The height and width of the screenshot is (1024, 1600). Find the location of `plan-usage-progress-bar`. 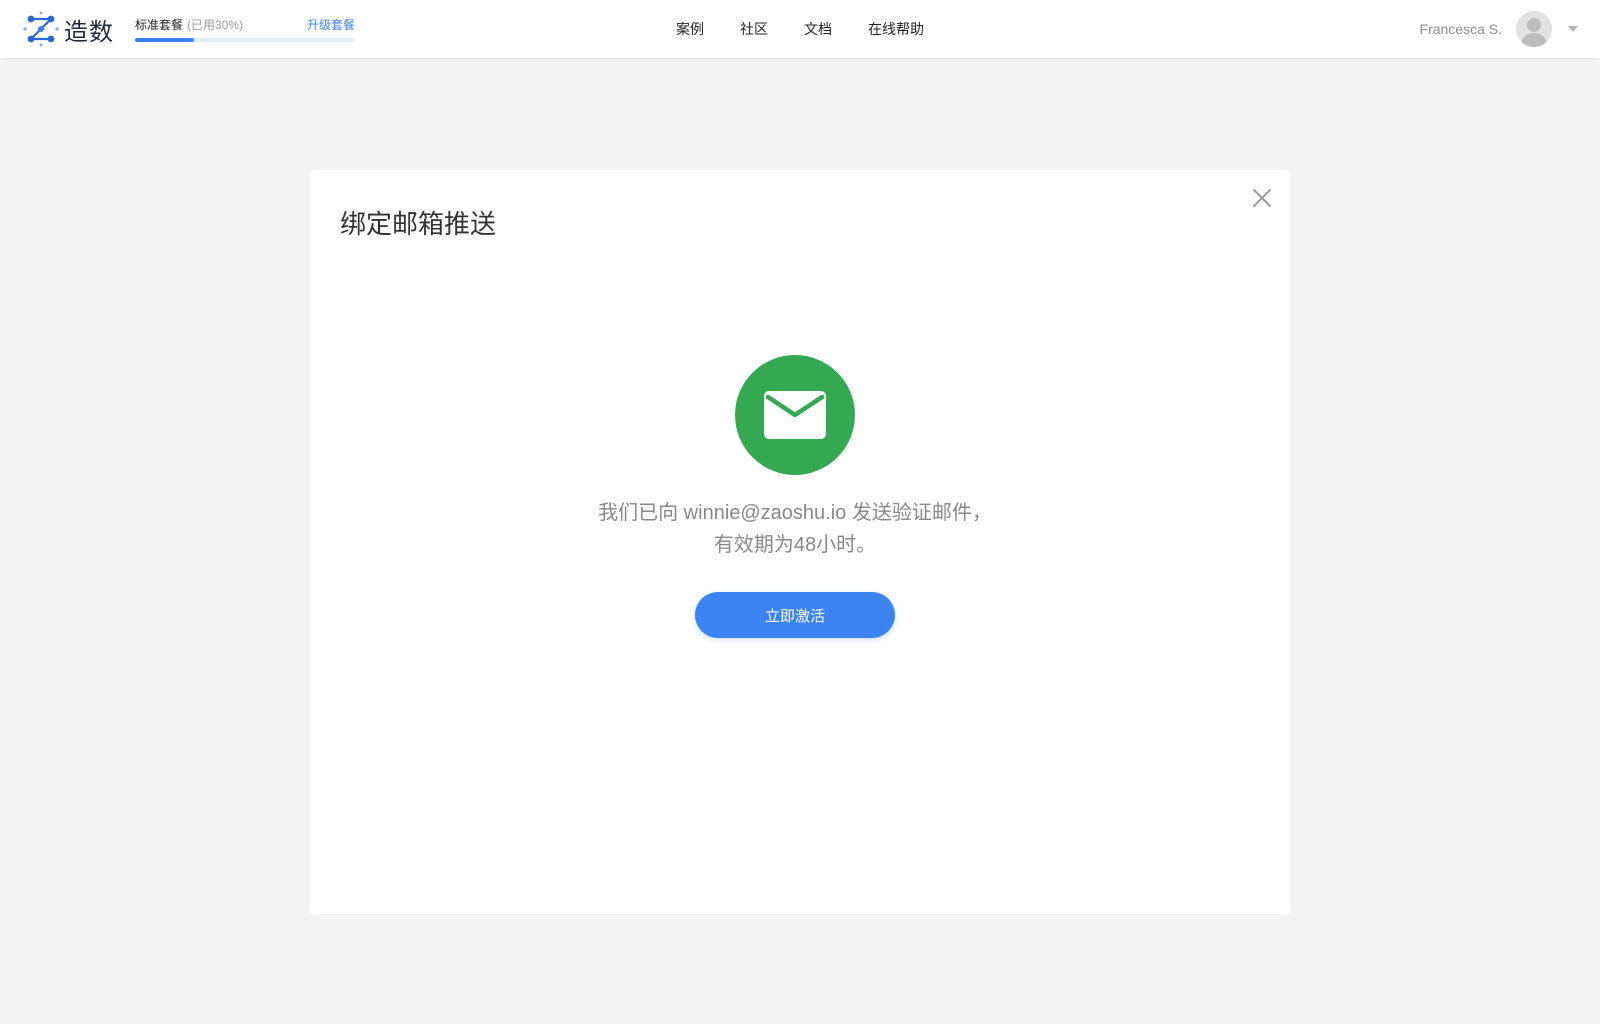

plan-usage-progress-bar is located at coordinates (245, 40).